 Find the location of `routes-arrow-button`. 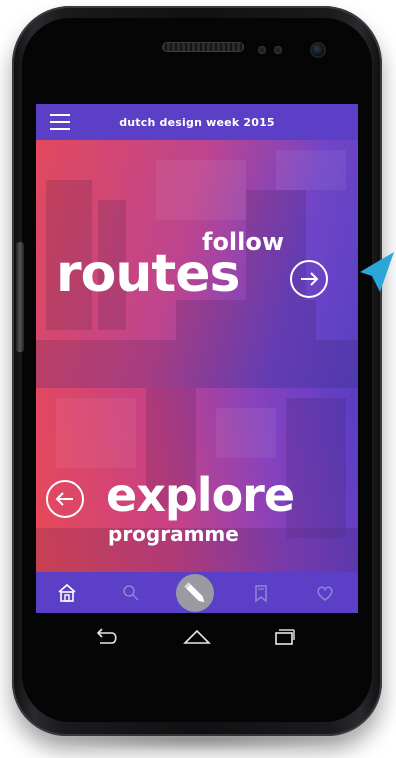

routes-arrow-button is located at coordinates (309, 279).